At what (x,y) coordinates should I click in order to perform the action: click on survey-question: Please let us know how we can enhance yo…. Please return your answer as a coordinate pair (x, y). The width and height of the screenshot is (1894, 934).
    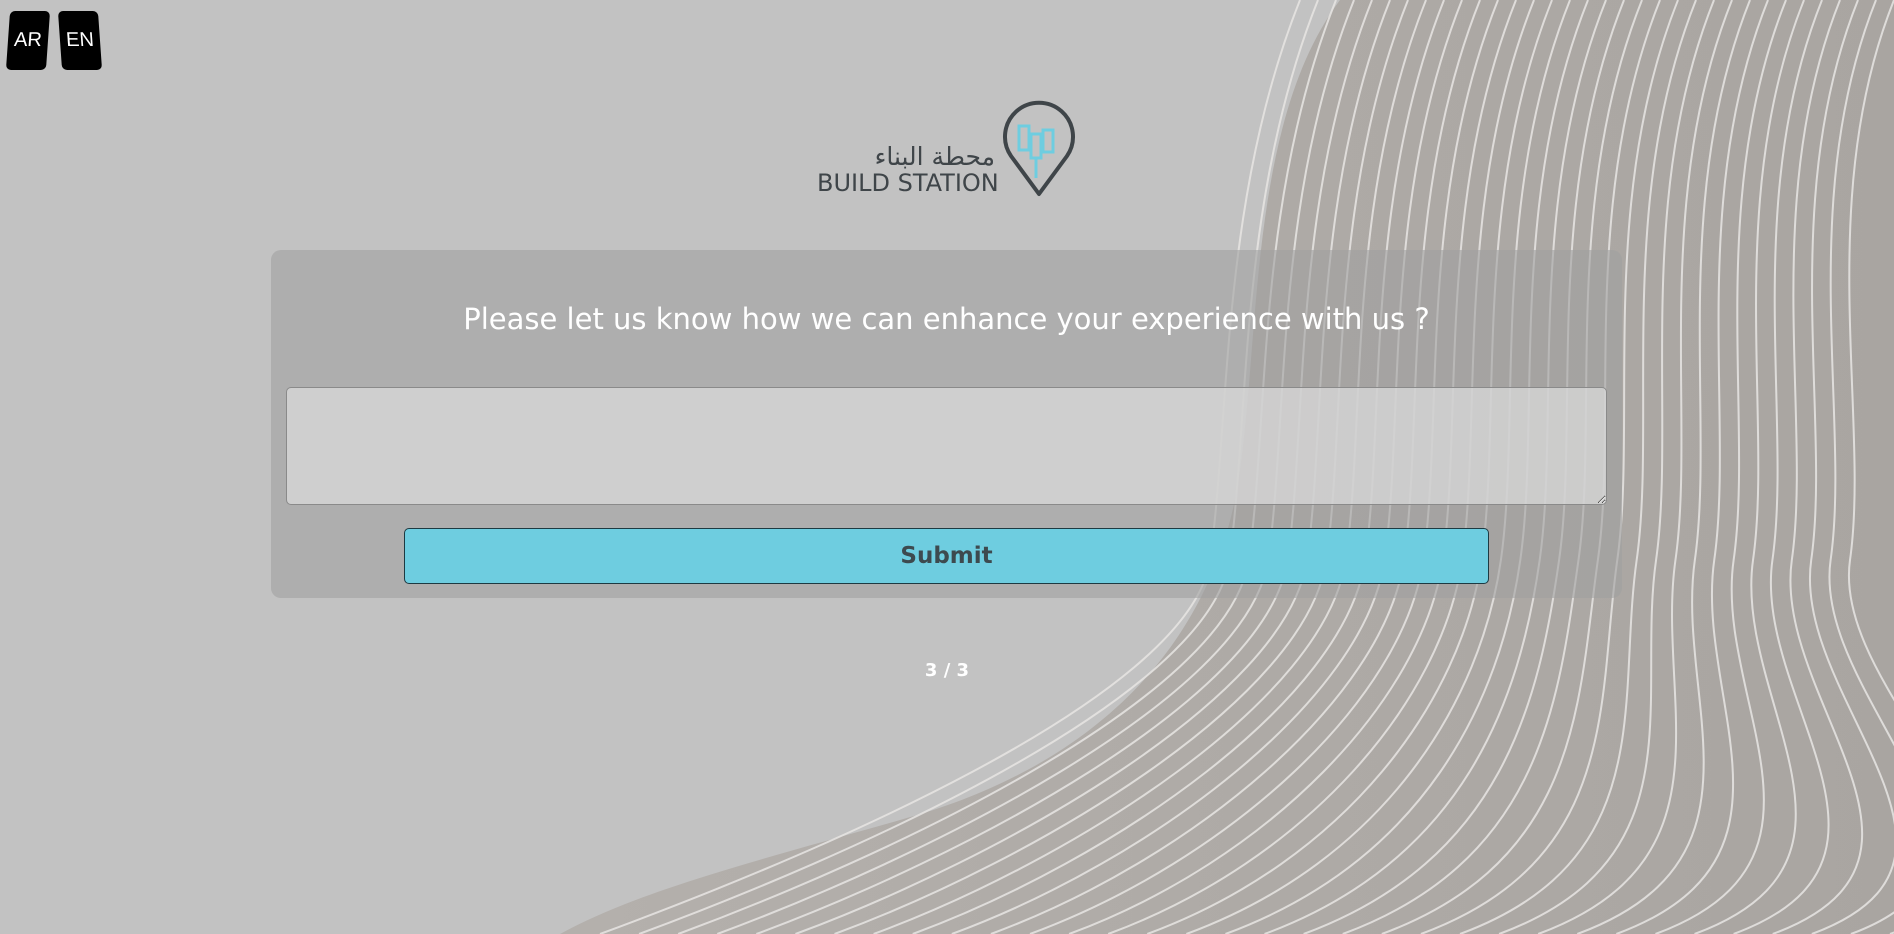
    Looking at the image, I should click on (946, 319).